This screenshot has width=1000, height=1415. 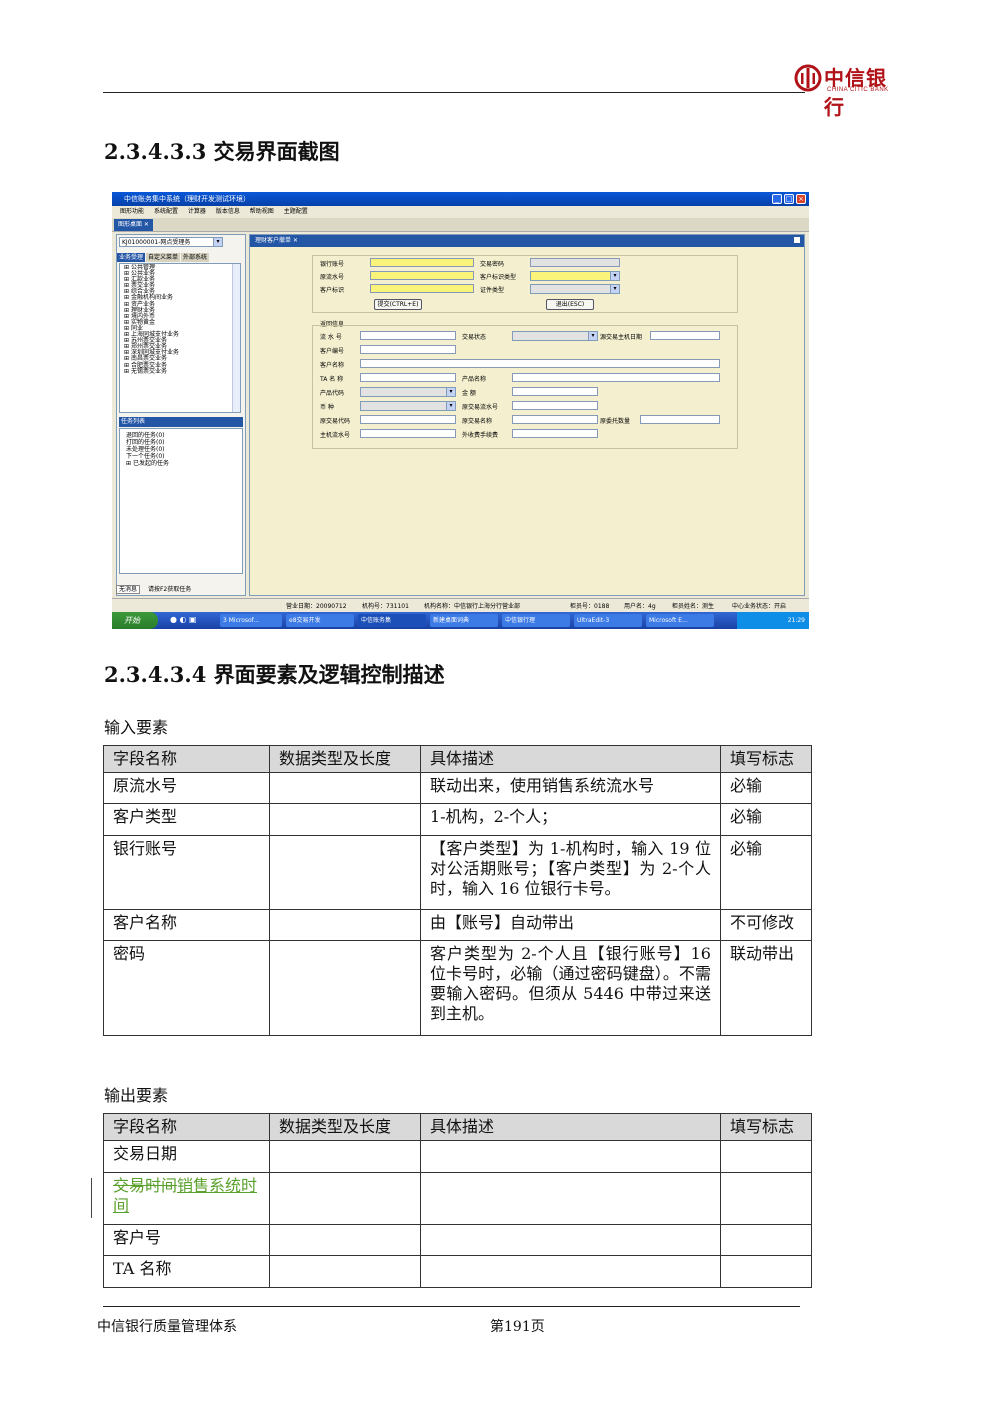 I want to click on taskbar-item: 中信账务集, so click(x=392, y=620).